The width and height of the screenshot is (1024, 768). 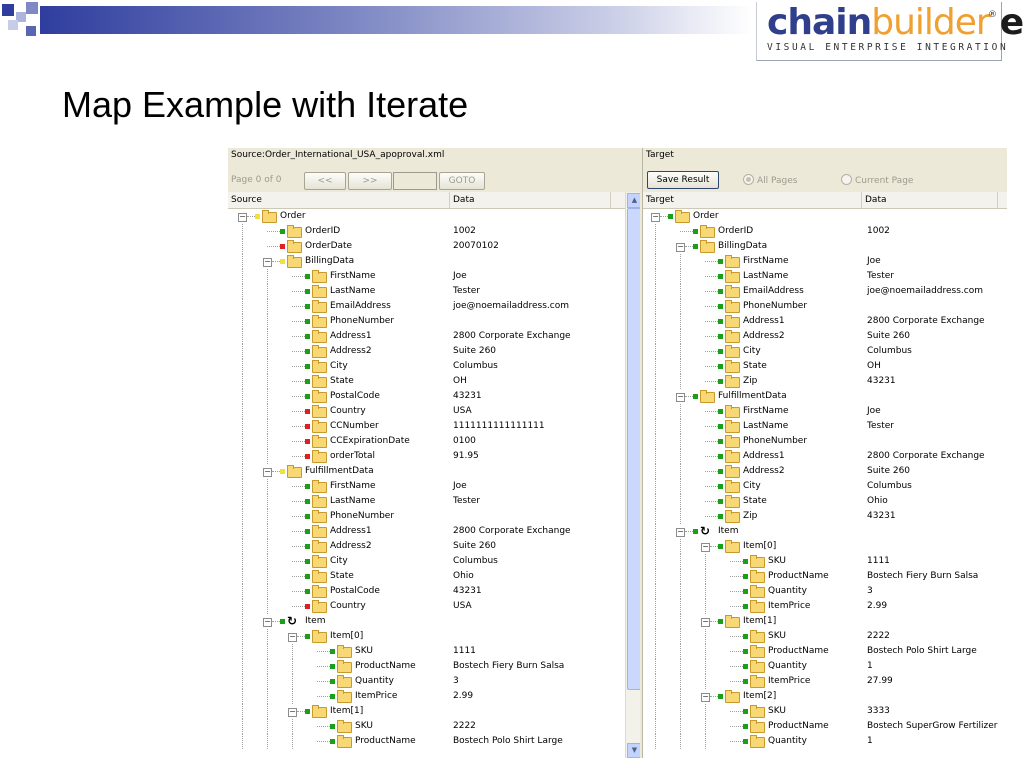 I want to click on target-column-title: Target, so click(x=752, y=200).